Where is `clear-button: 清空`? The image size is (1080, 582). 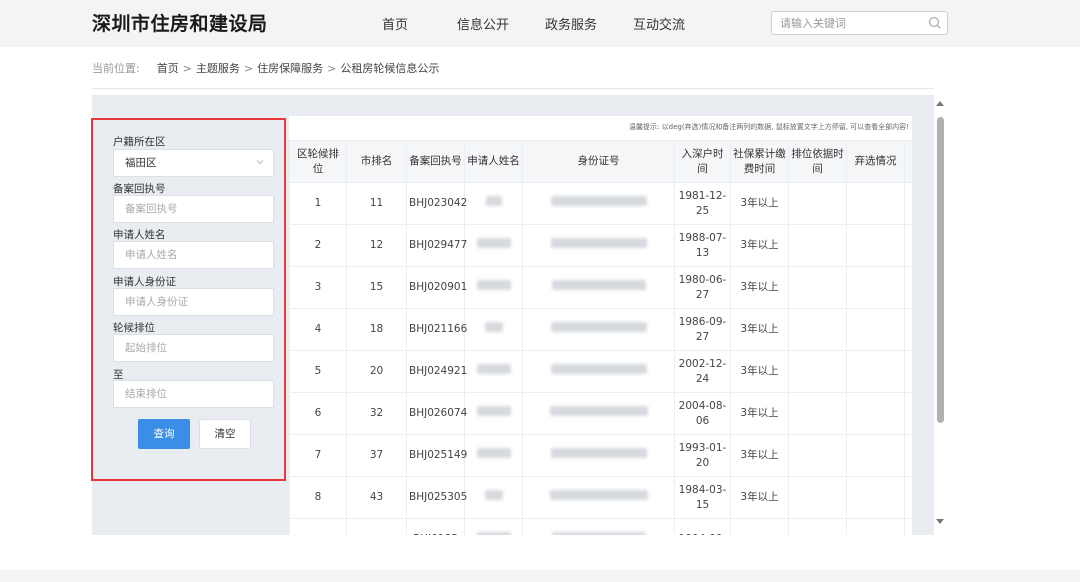
clear-button: 清空 is located at coordinates (225, 434).